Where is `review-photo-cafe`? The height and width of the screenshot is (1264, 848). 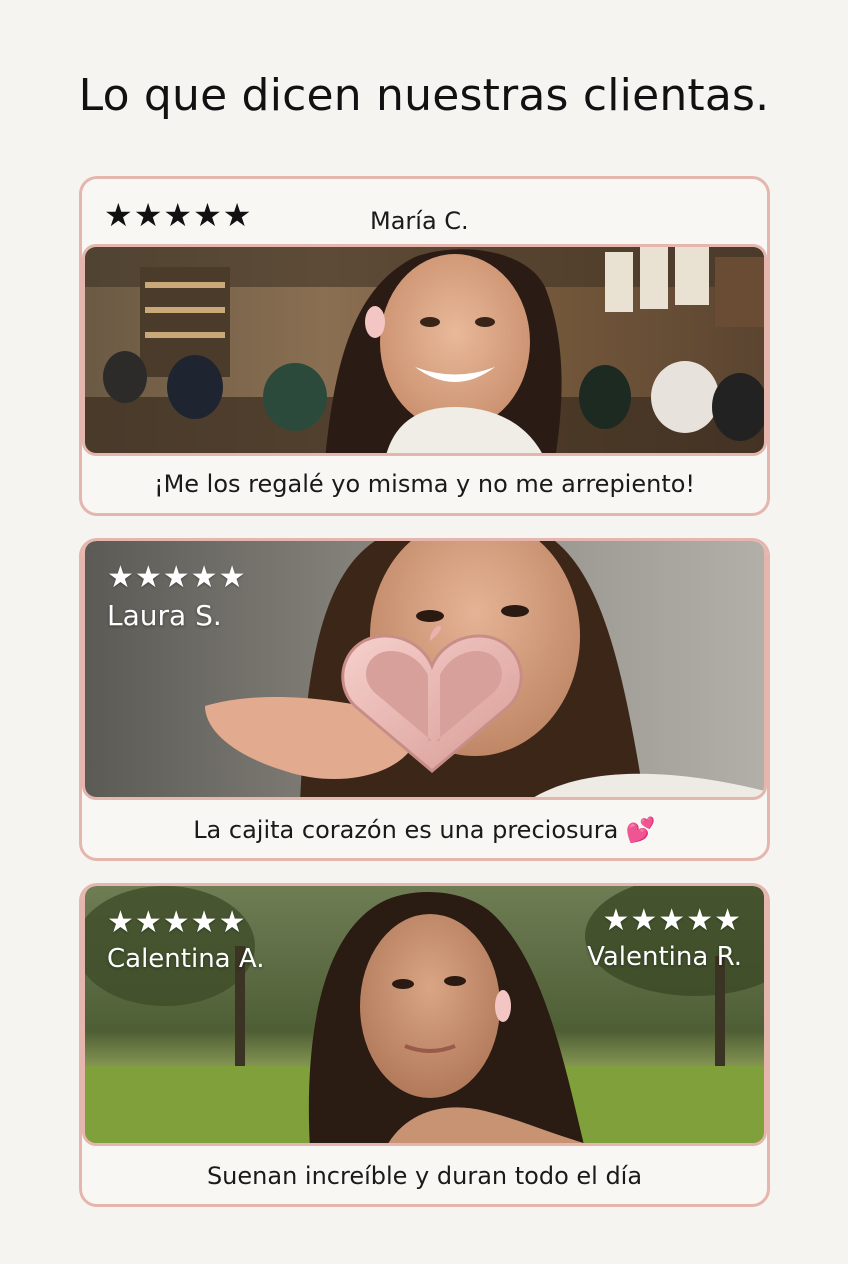 review-photo-cafe is located at coordinates (424, 350).